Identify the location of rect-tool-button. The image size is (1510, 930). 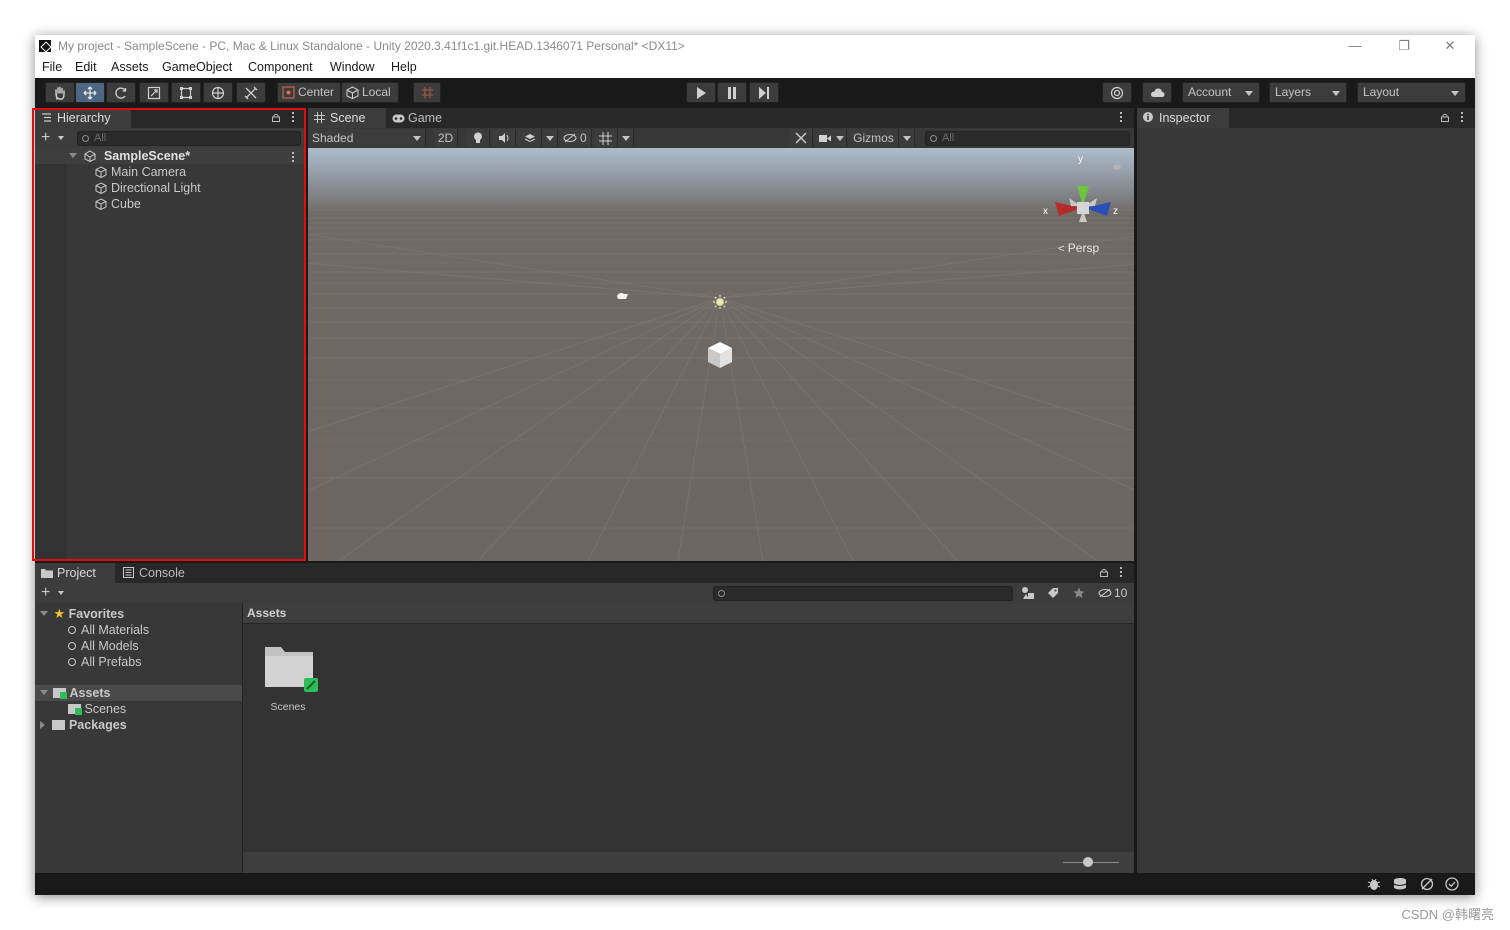
(186, 92).